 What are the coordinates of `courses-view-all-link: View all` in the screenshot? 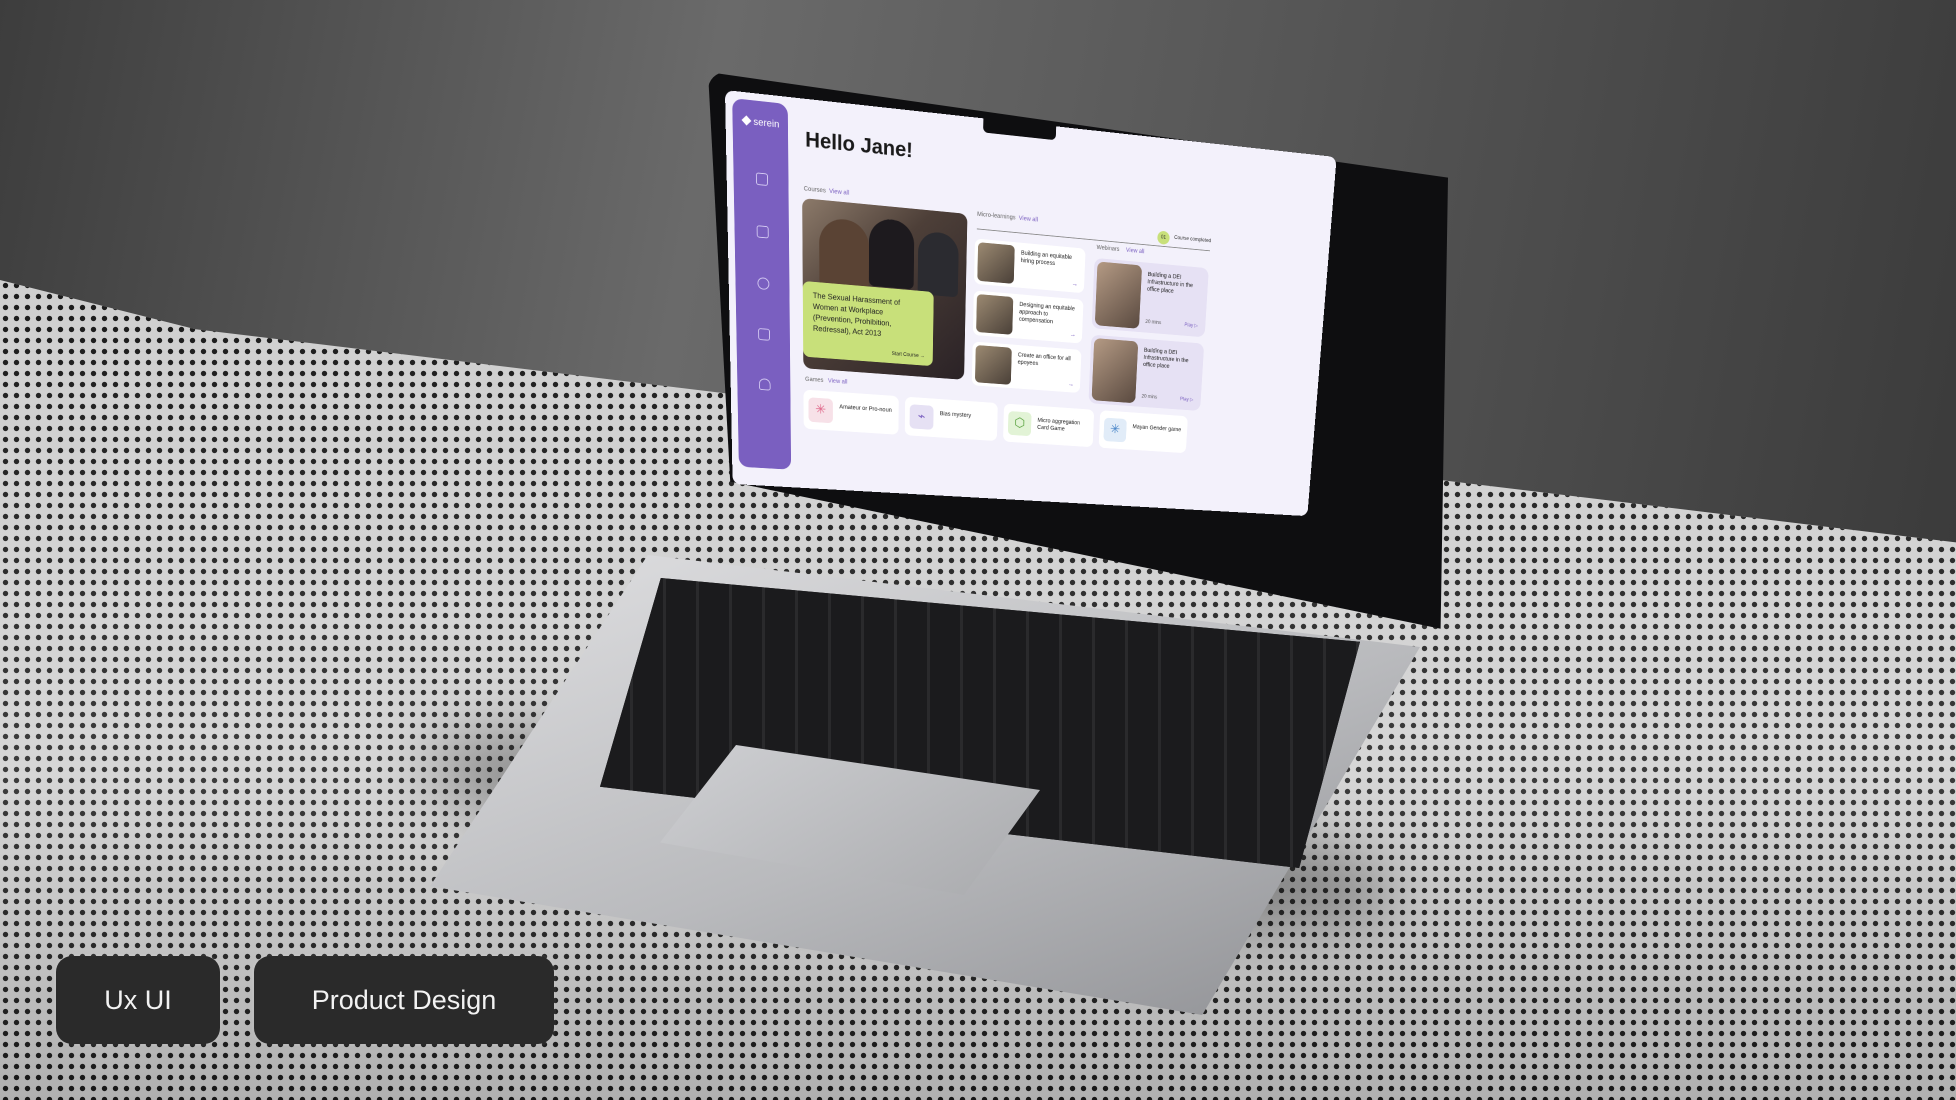 It's located at (839, 192).